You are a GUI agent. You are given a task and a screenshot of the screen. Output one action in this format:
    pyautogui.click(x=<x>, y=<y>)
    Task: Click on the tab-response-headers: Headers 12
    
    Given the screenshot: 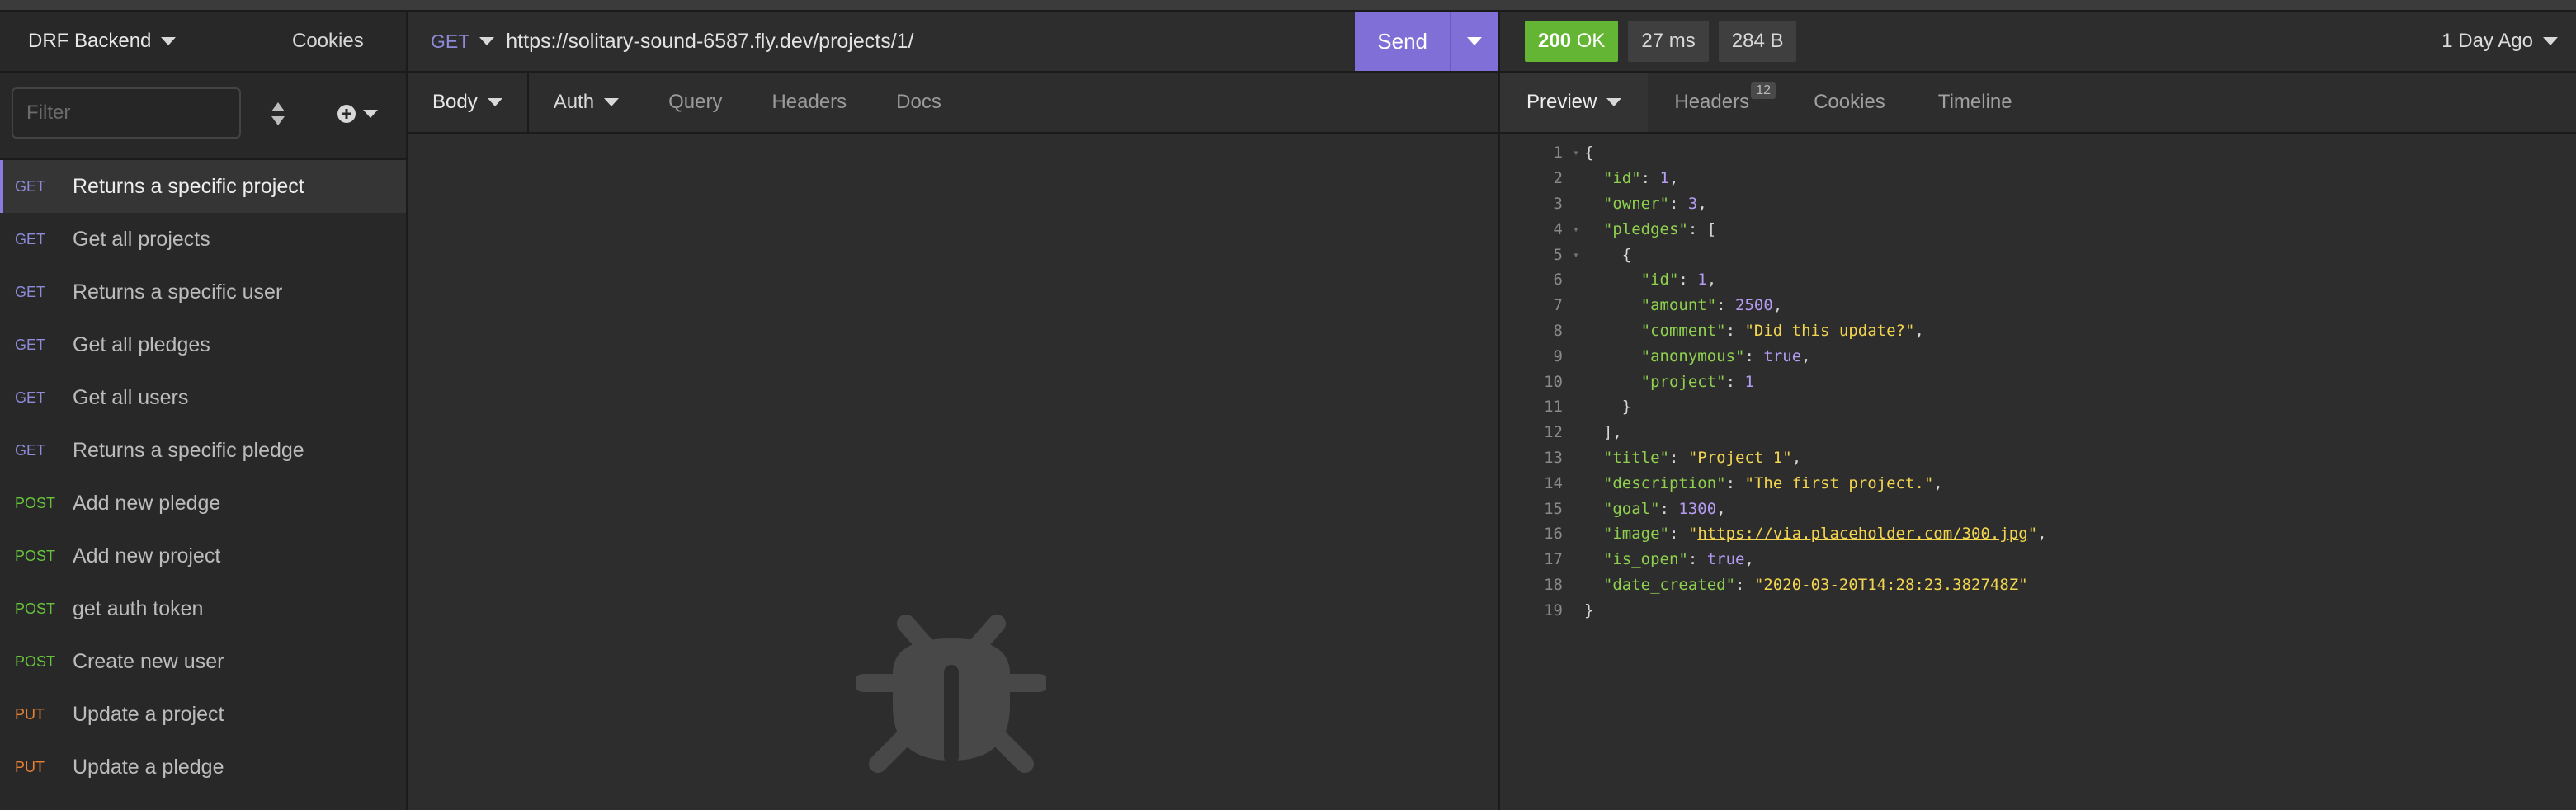 What is the action you would take?
    pyautogui.click(x=1717, y=102)
    